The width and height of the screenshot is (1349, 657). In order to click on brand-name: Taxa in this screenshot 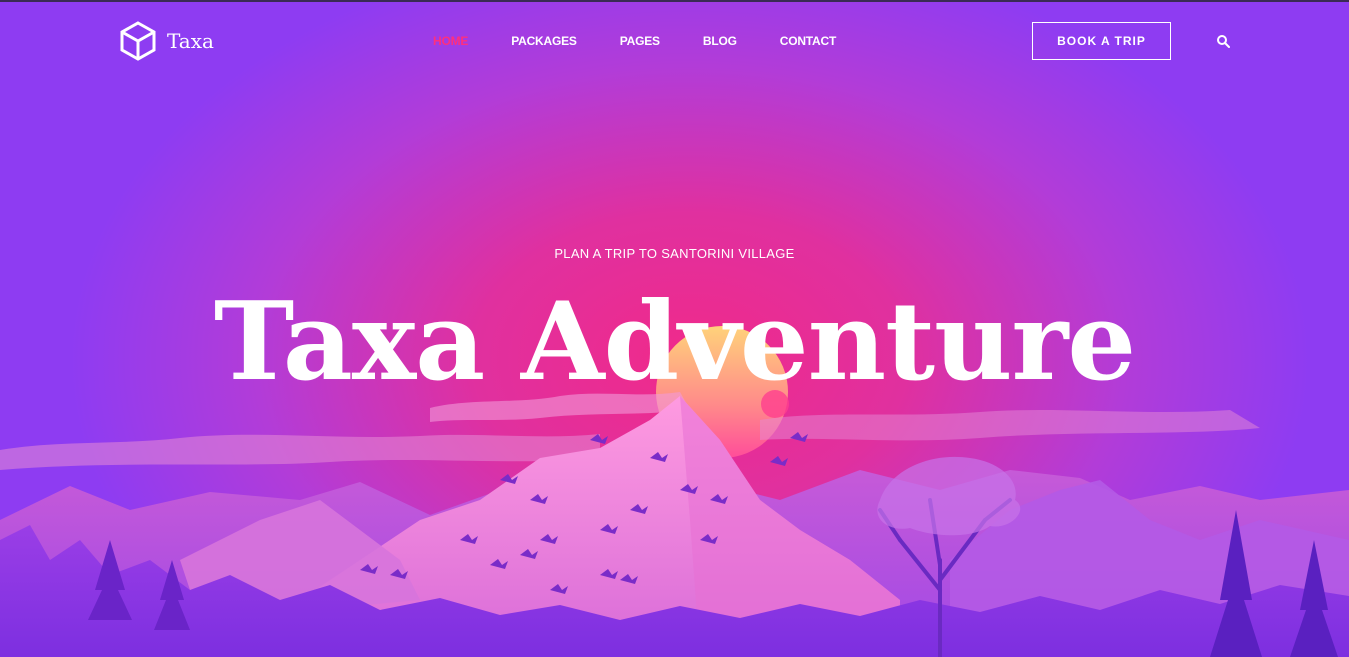, I will do `click(190, 41)`.